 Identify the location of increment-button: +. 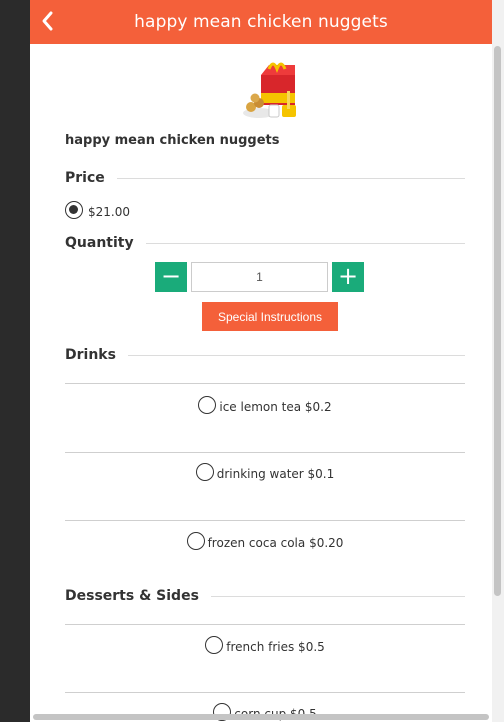
(348, 277).